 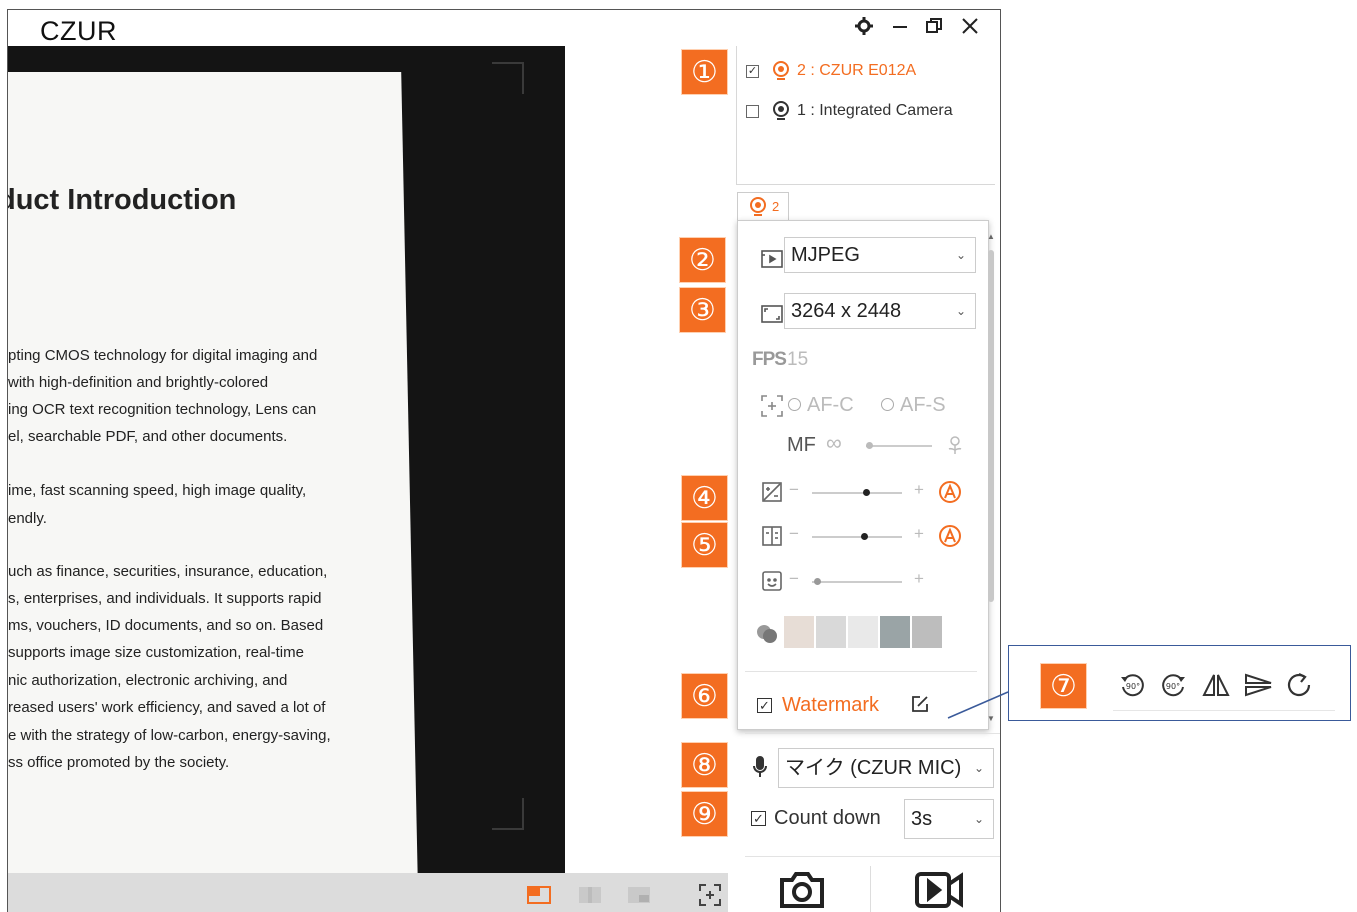 I want to click on focus-icon, so click(x=710, y=895).